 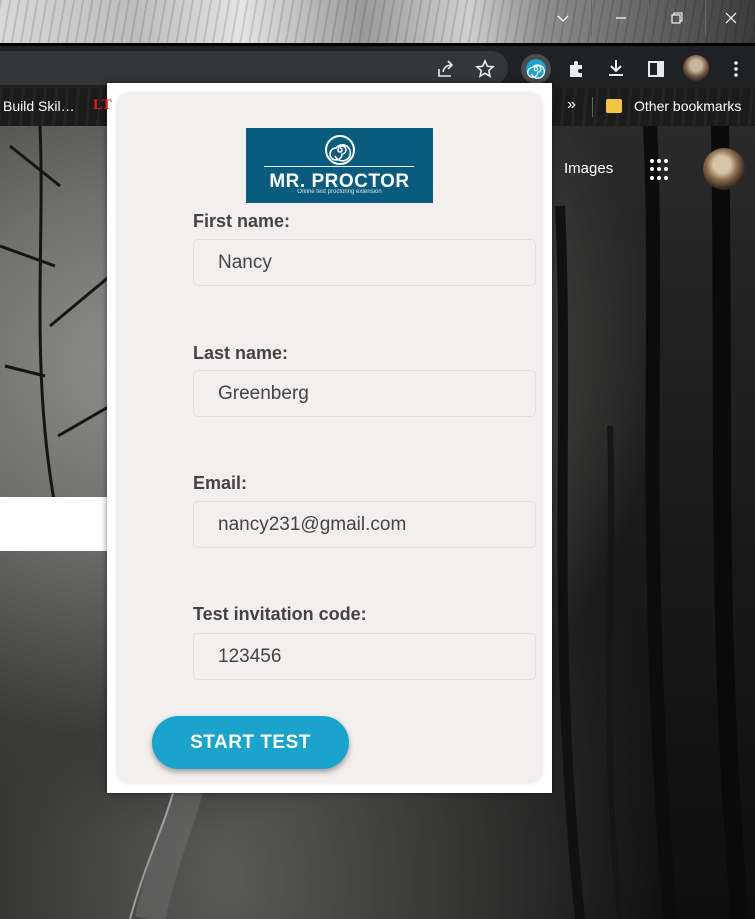 What do you see at coordinates (339, 192) in the screenshot?
I see `logo-subtitle: Online test proctoring extension` at bounding box center [339, 192].